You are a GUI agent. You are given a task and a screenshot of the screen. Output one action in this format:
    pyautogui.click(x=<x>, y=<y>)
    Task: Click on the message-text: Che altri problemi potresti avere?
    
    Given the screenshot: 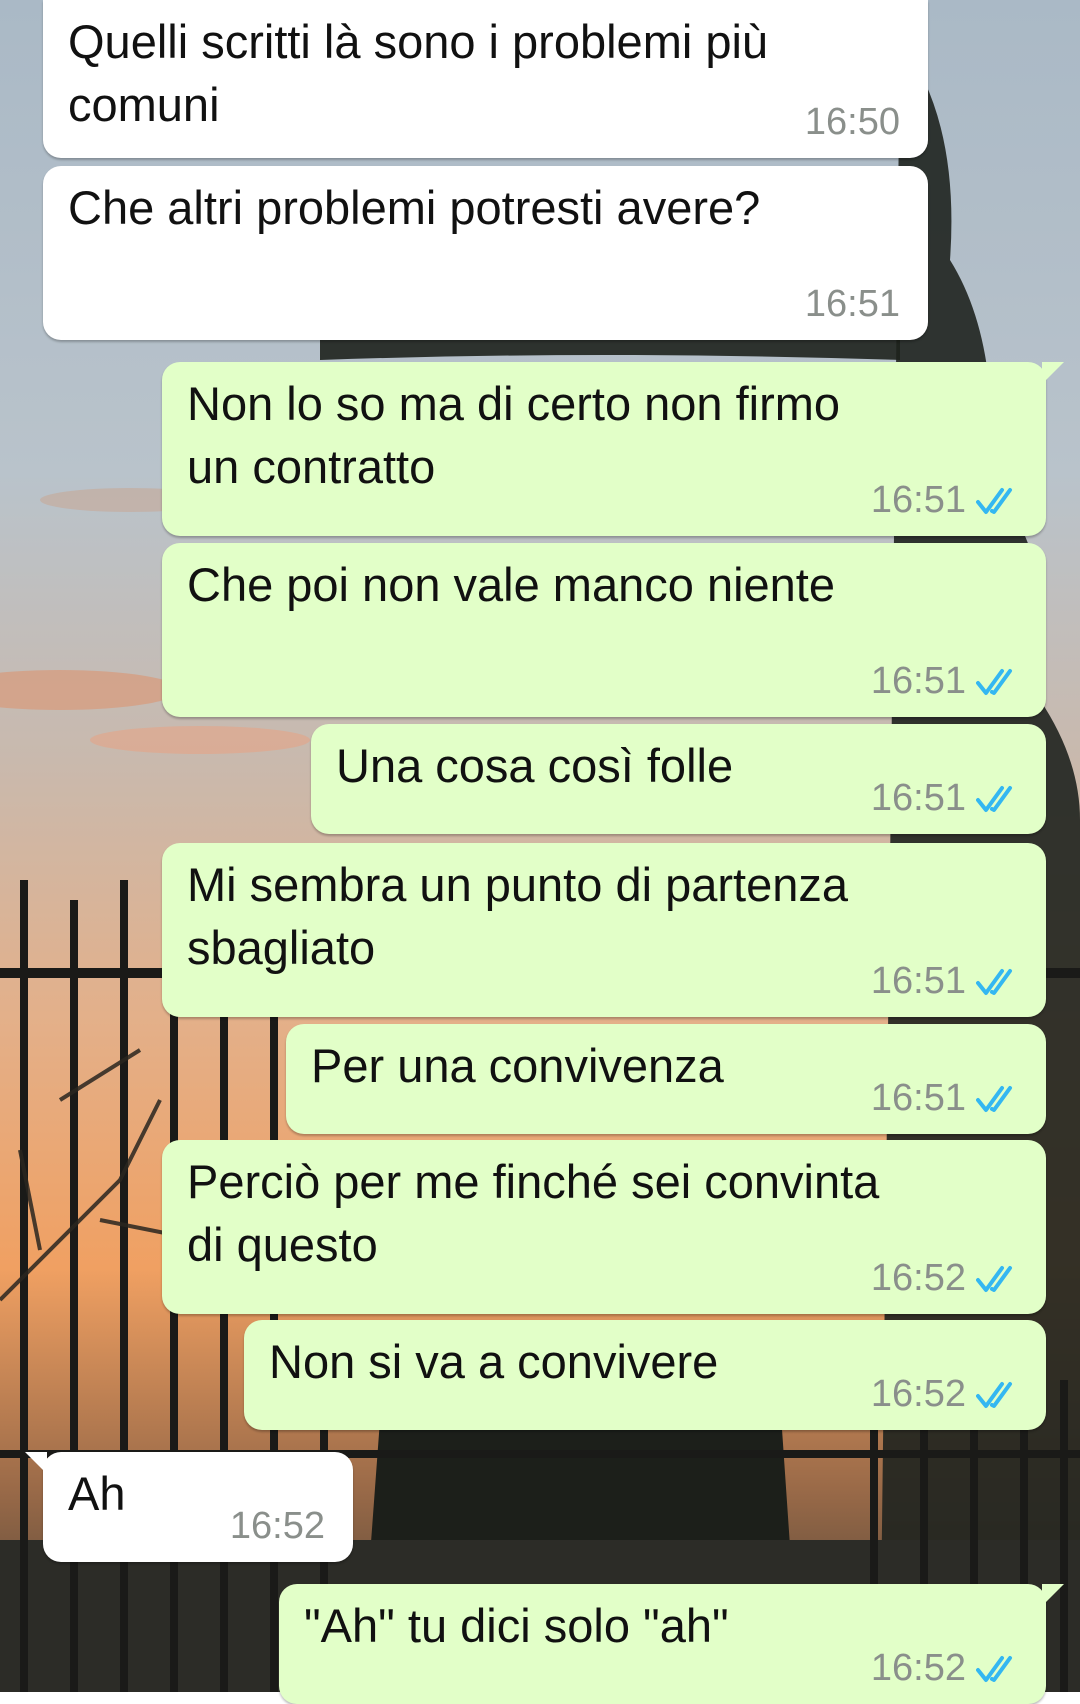 What is the action you would take?
    pyautogui.click(x=414, y=207)
    